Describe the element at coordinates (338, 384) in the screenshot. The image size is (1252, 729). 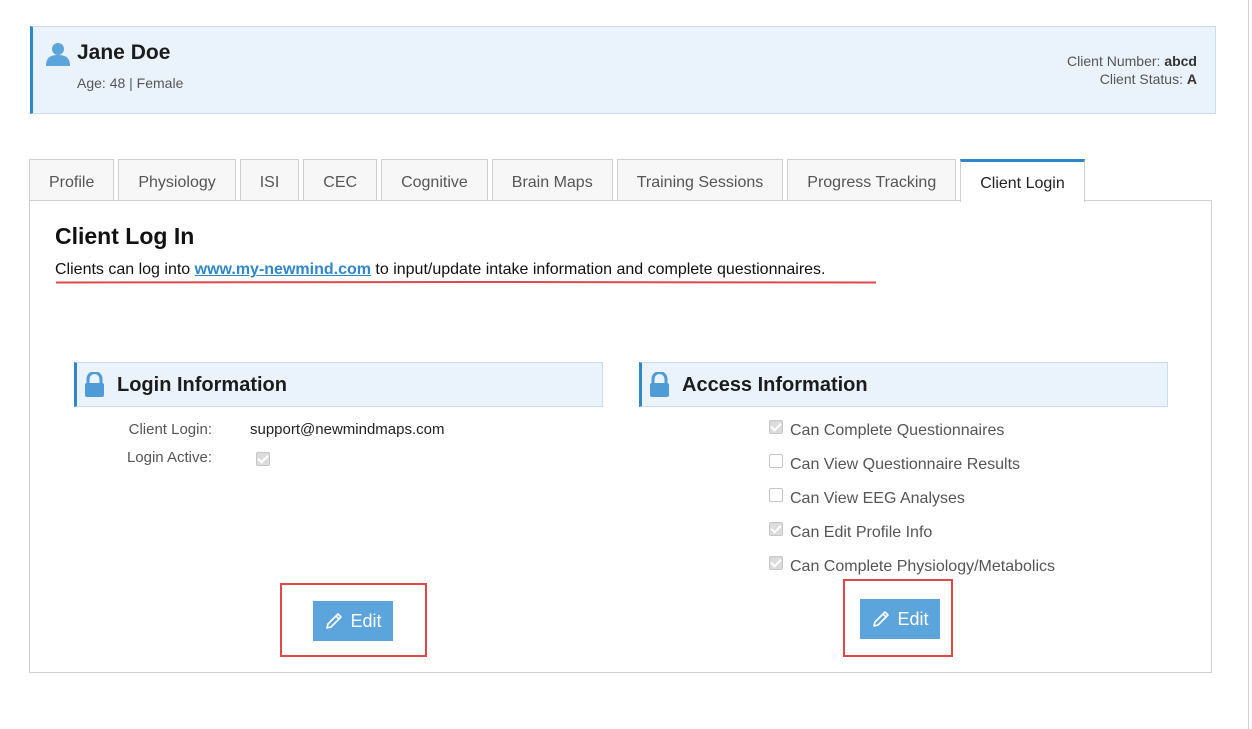
I see `login-information-header: Login Information` at that location.